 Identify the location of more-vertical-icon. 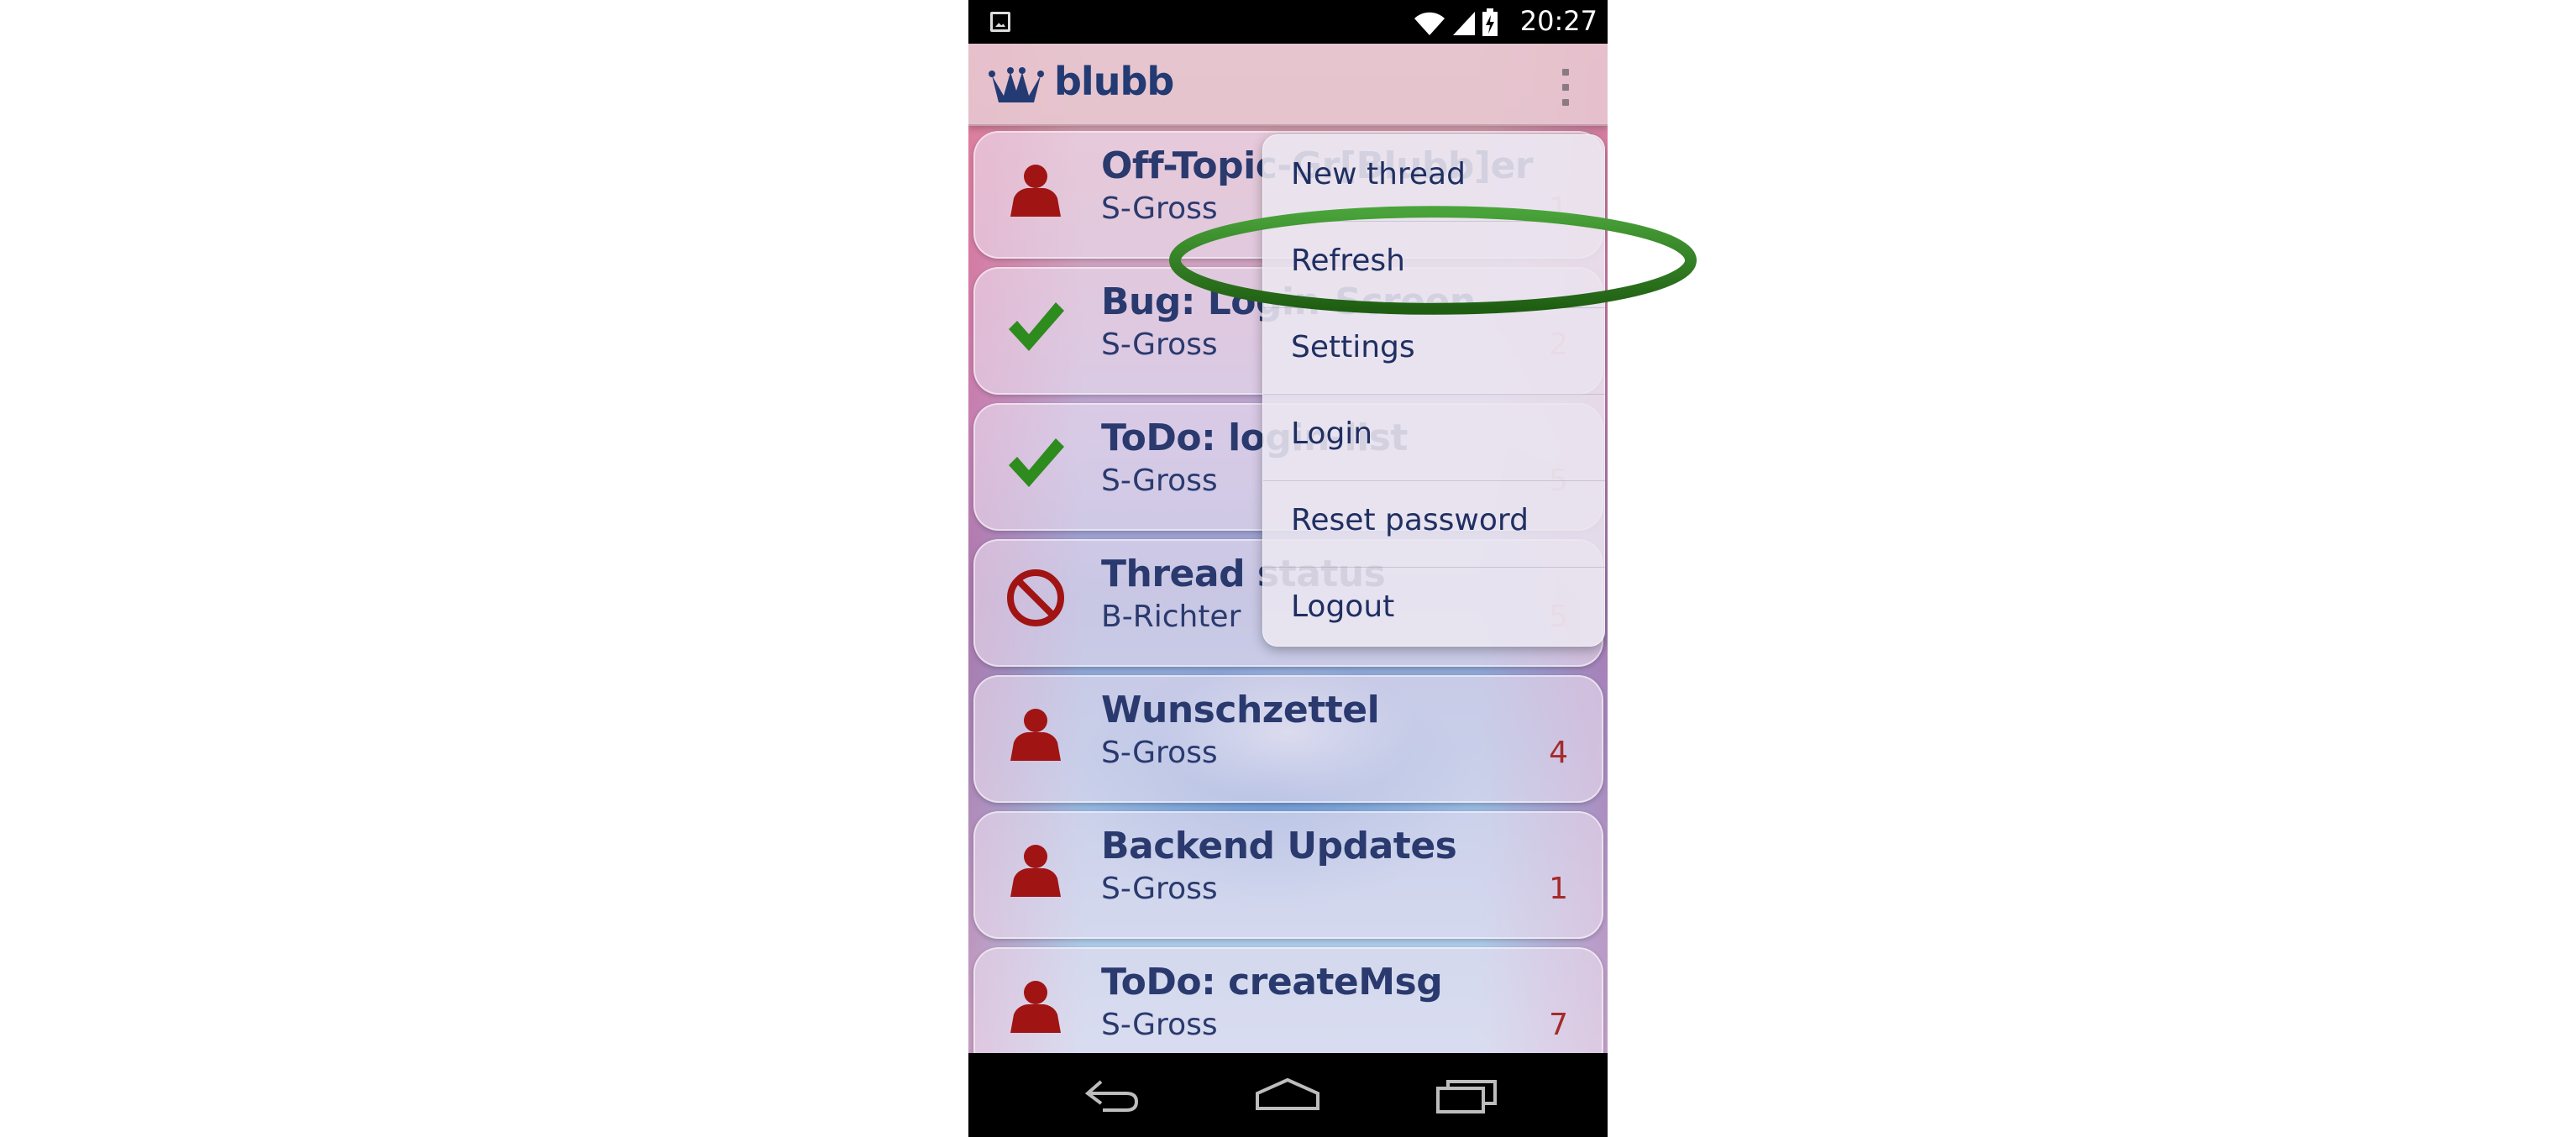
(1565, 87).